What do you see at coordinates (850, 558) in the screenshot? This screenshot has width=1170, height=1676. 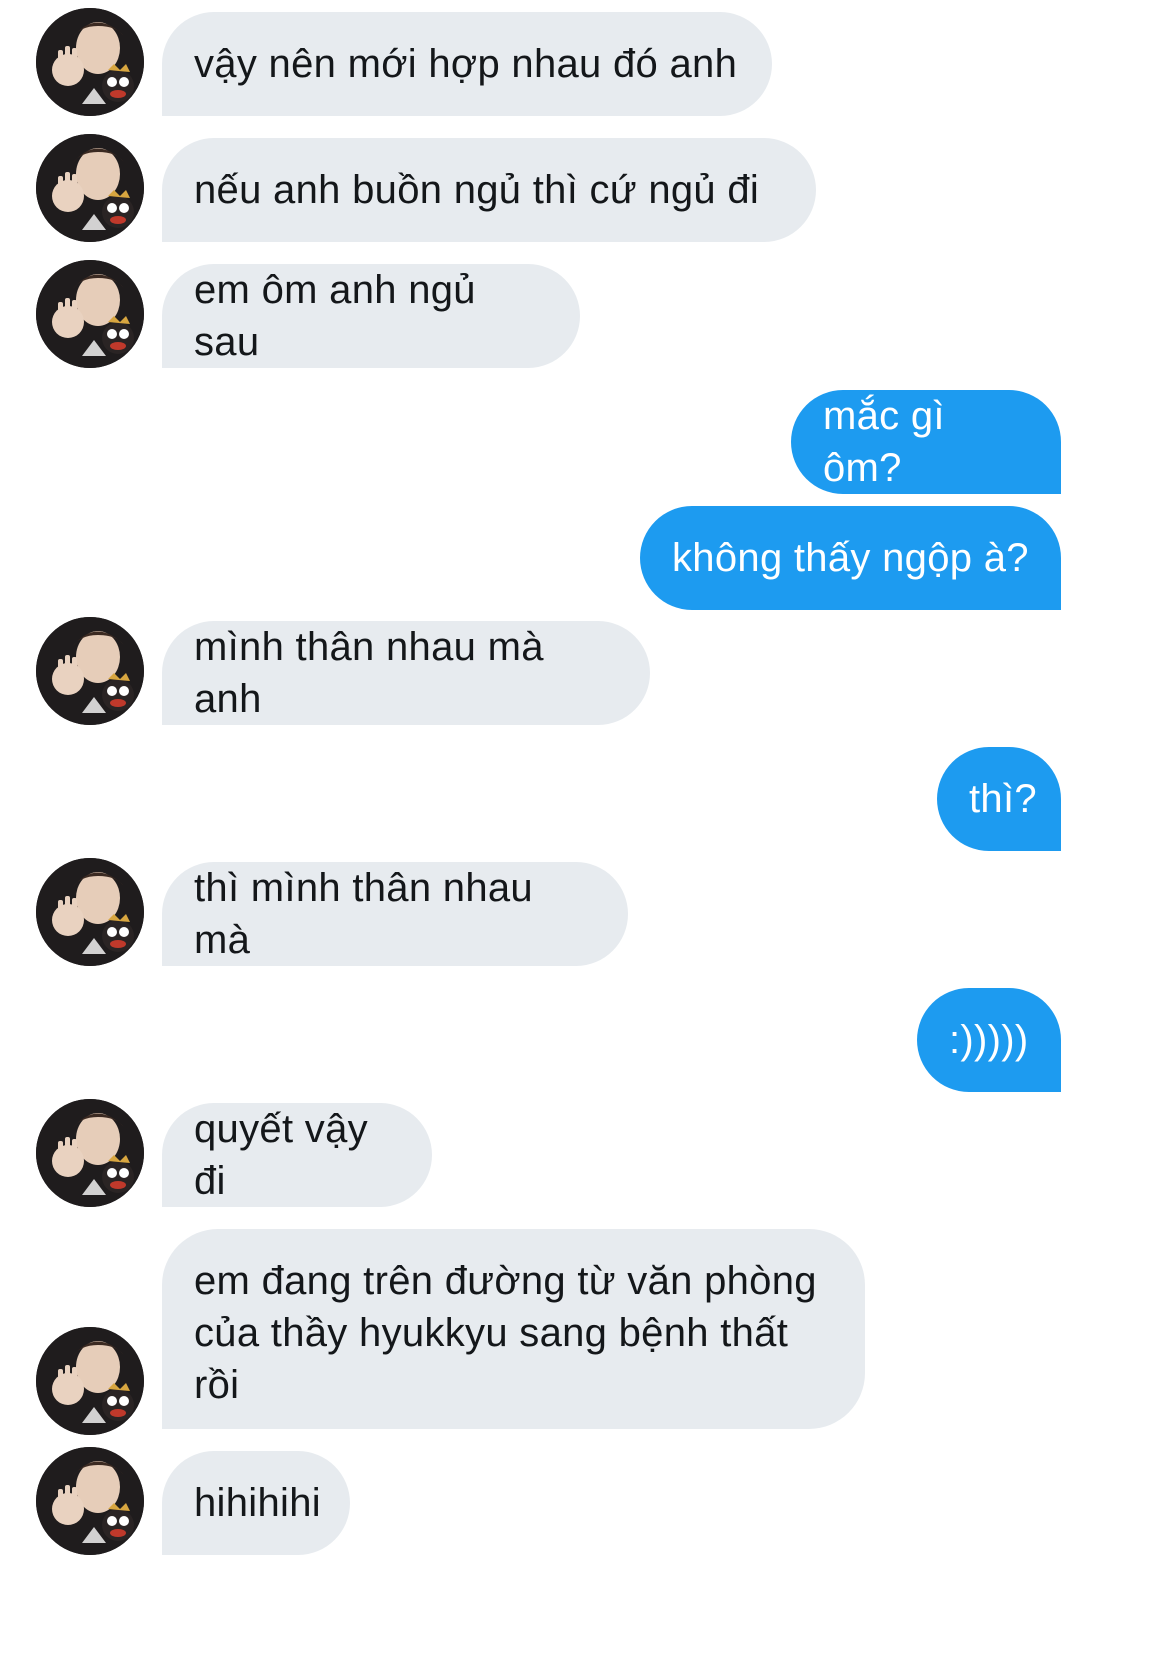 I see `outgoing-message-bubble: không thấy ngộp à?` at bounding box center [850, 558].